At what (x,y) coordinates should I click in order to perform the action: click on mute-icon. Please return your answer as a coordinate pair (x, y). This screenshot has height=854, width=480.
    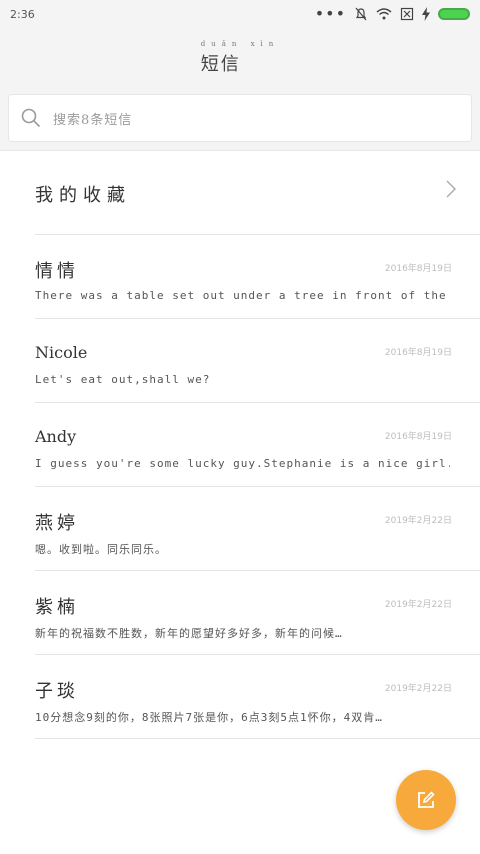
    Looking at the image, I should click on (361, 14).